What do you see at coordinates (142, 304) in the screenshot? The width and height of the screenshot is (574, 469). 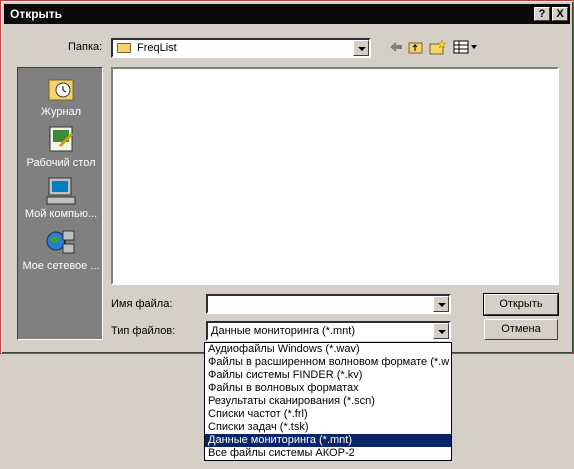 I see `filename-label: Имя файла:` at bounding box center [142, 304].